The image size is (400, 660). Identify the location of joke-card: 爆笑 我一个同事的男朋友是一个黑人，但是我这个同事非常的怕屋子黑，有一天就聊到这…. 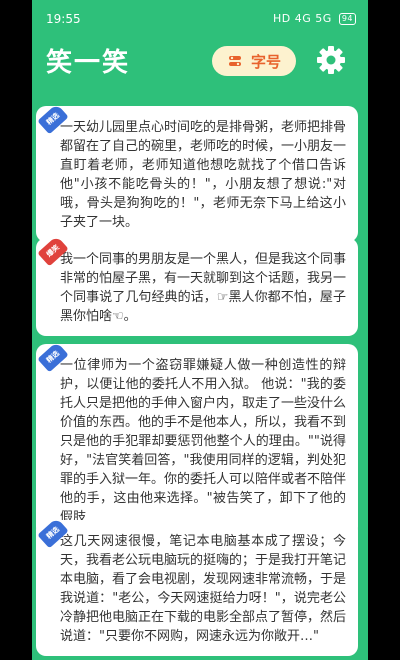
(197, 285).